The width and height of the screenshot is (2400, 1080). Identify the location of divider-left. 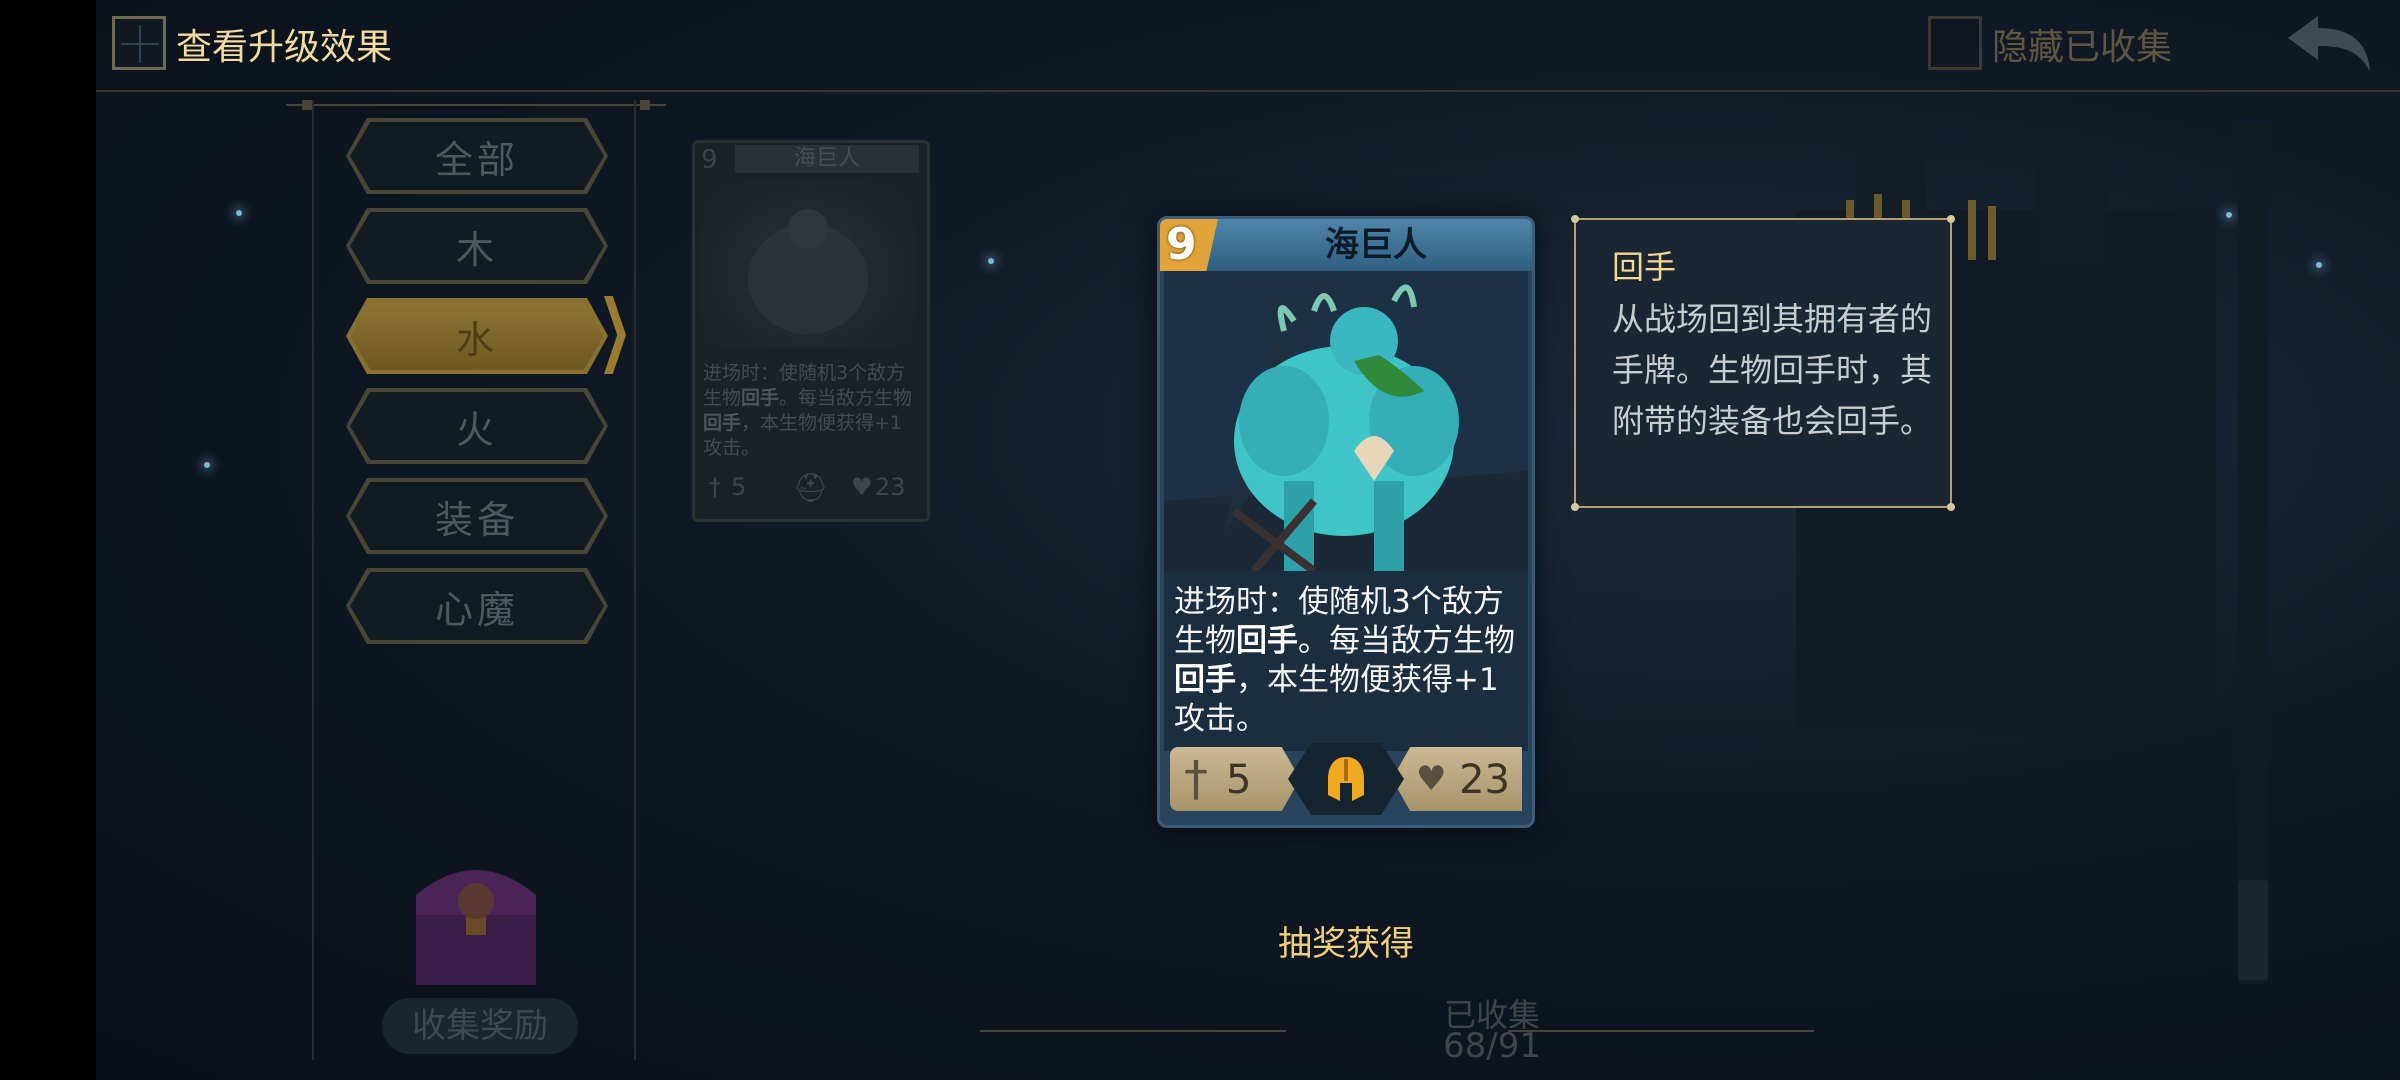
(1133, 1031).